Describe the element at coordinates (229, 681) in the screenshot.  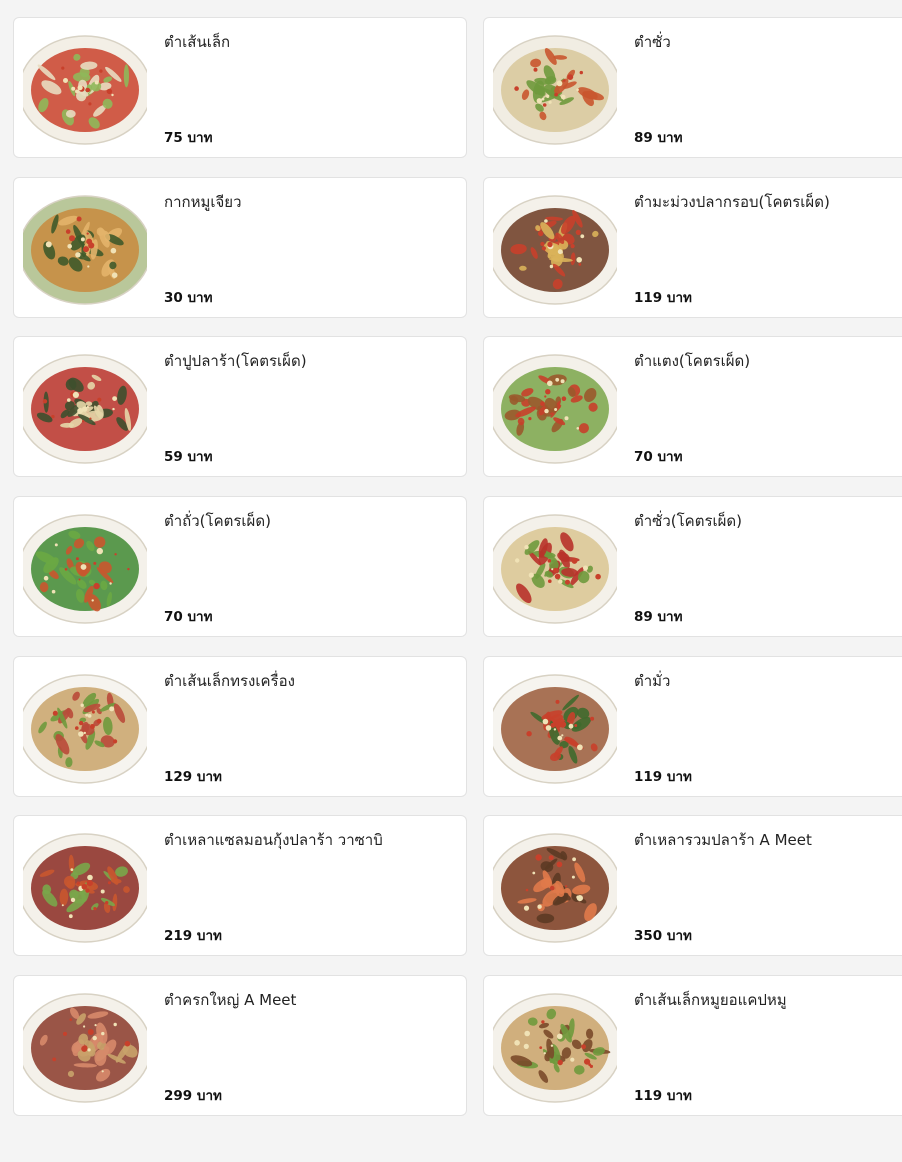
I see `menu-item-name: ตำเส้นเล็กทรงเครื่อง` at that location.